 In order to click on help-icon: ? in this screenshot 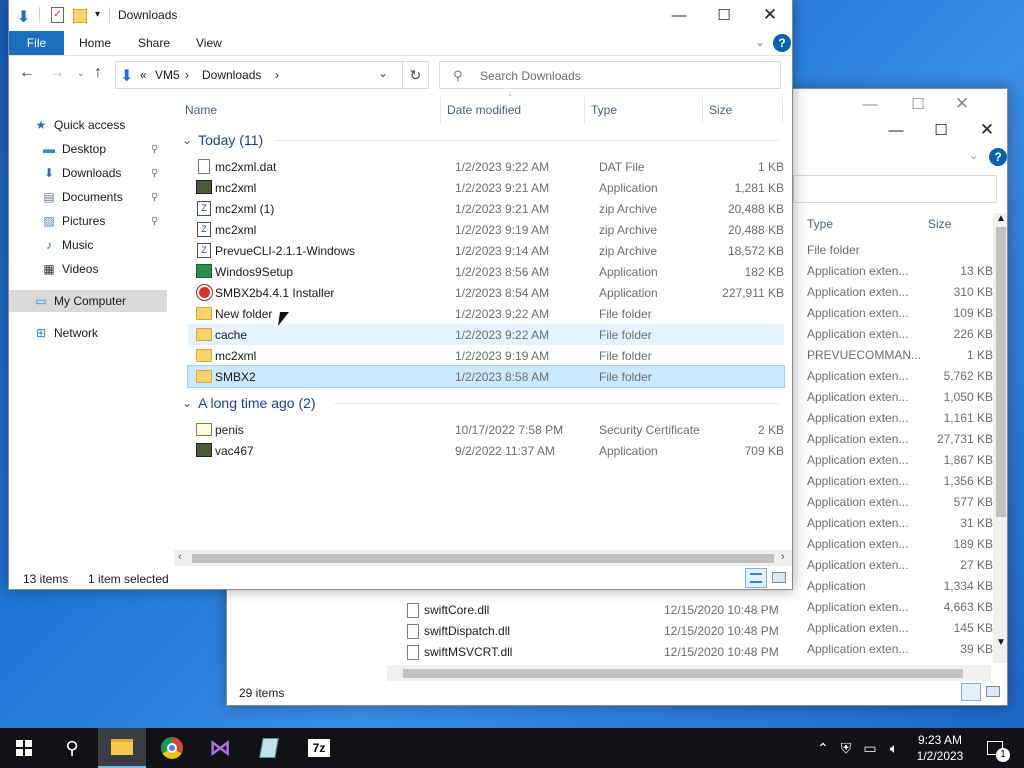, I will do `click(782, 43)`.